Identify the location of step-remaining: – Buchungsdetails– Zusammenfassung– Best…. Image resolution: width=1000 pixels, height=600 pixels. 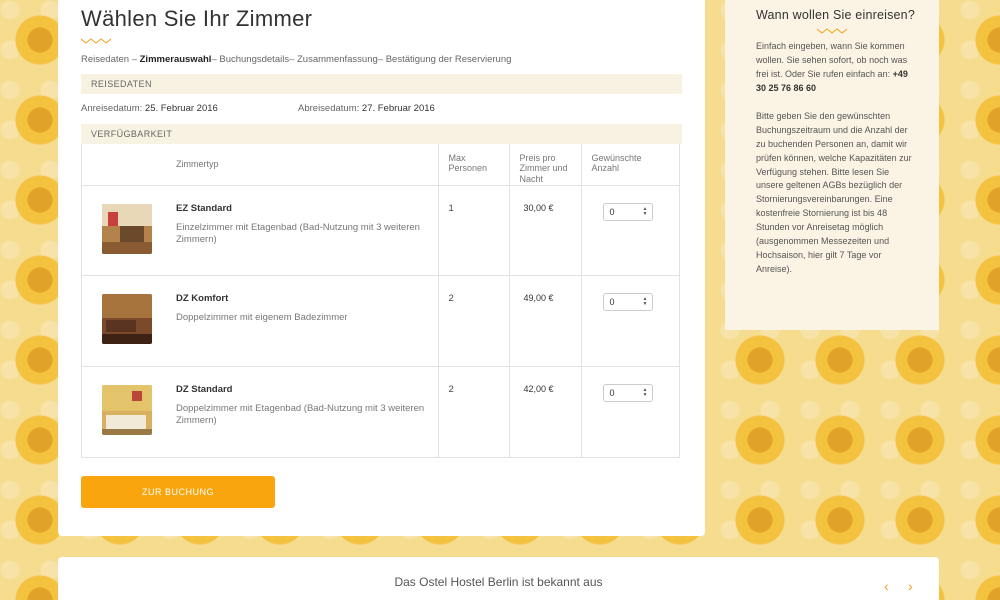
(361, 59).